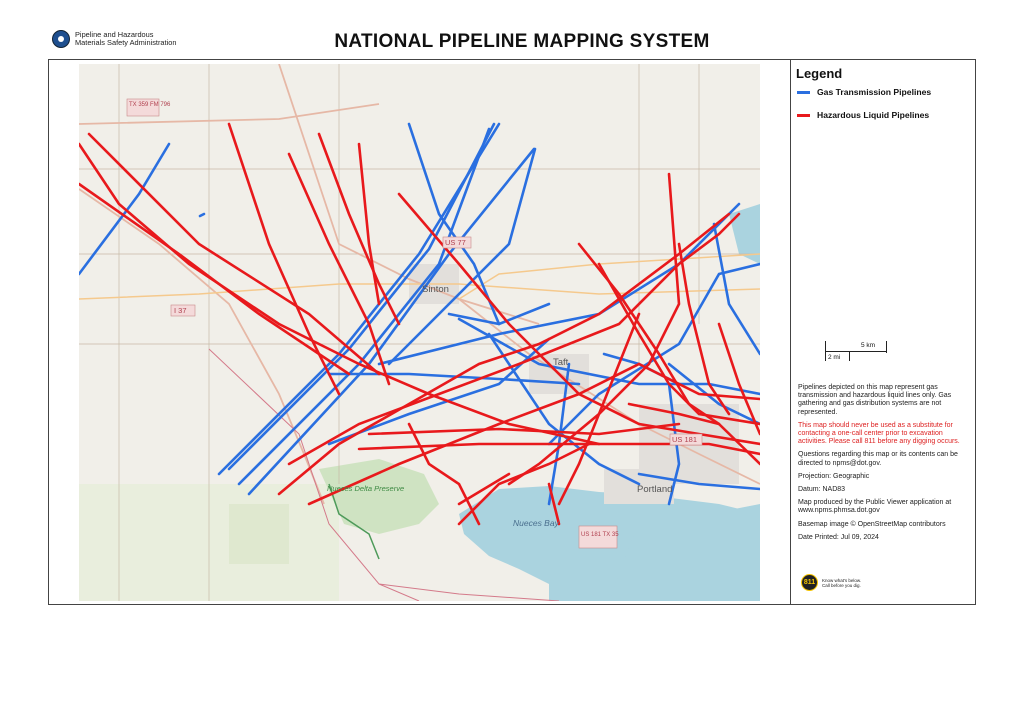  Describe the element at coordinates (868, 345) in the screenshot. I see `scale-km-label: 5 km` at that location.